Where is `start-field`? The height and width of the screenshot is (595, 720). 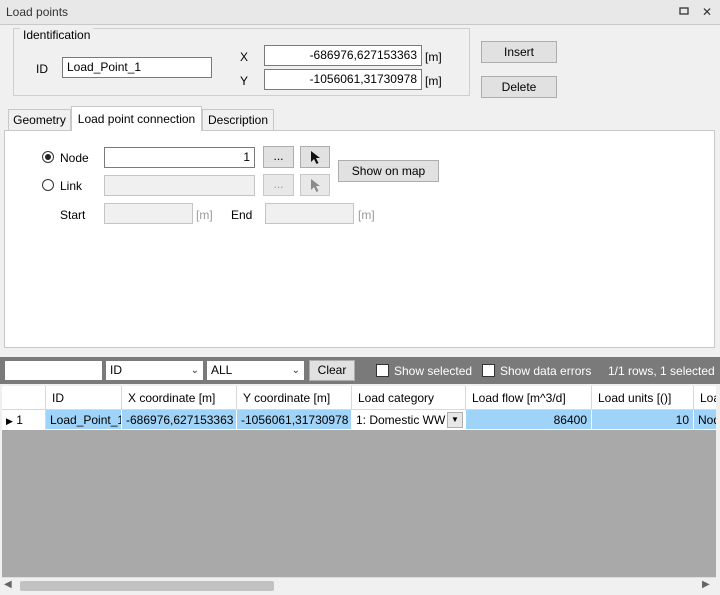 start-field is located at coordinates (148, 213).